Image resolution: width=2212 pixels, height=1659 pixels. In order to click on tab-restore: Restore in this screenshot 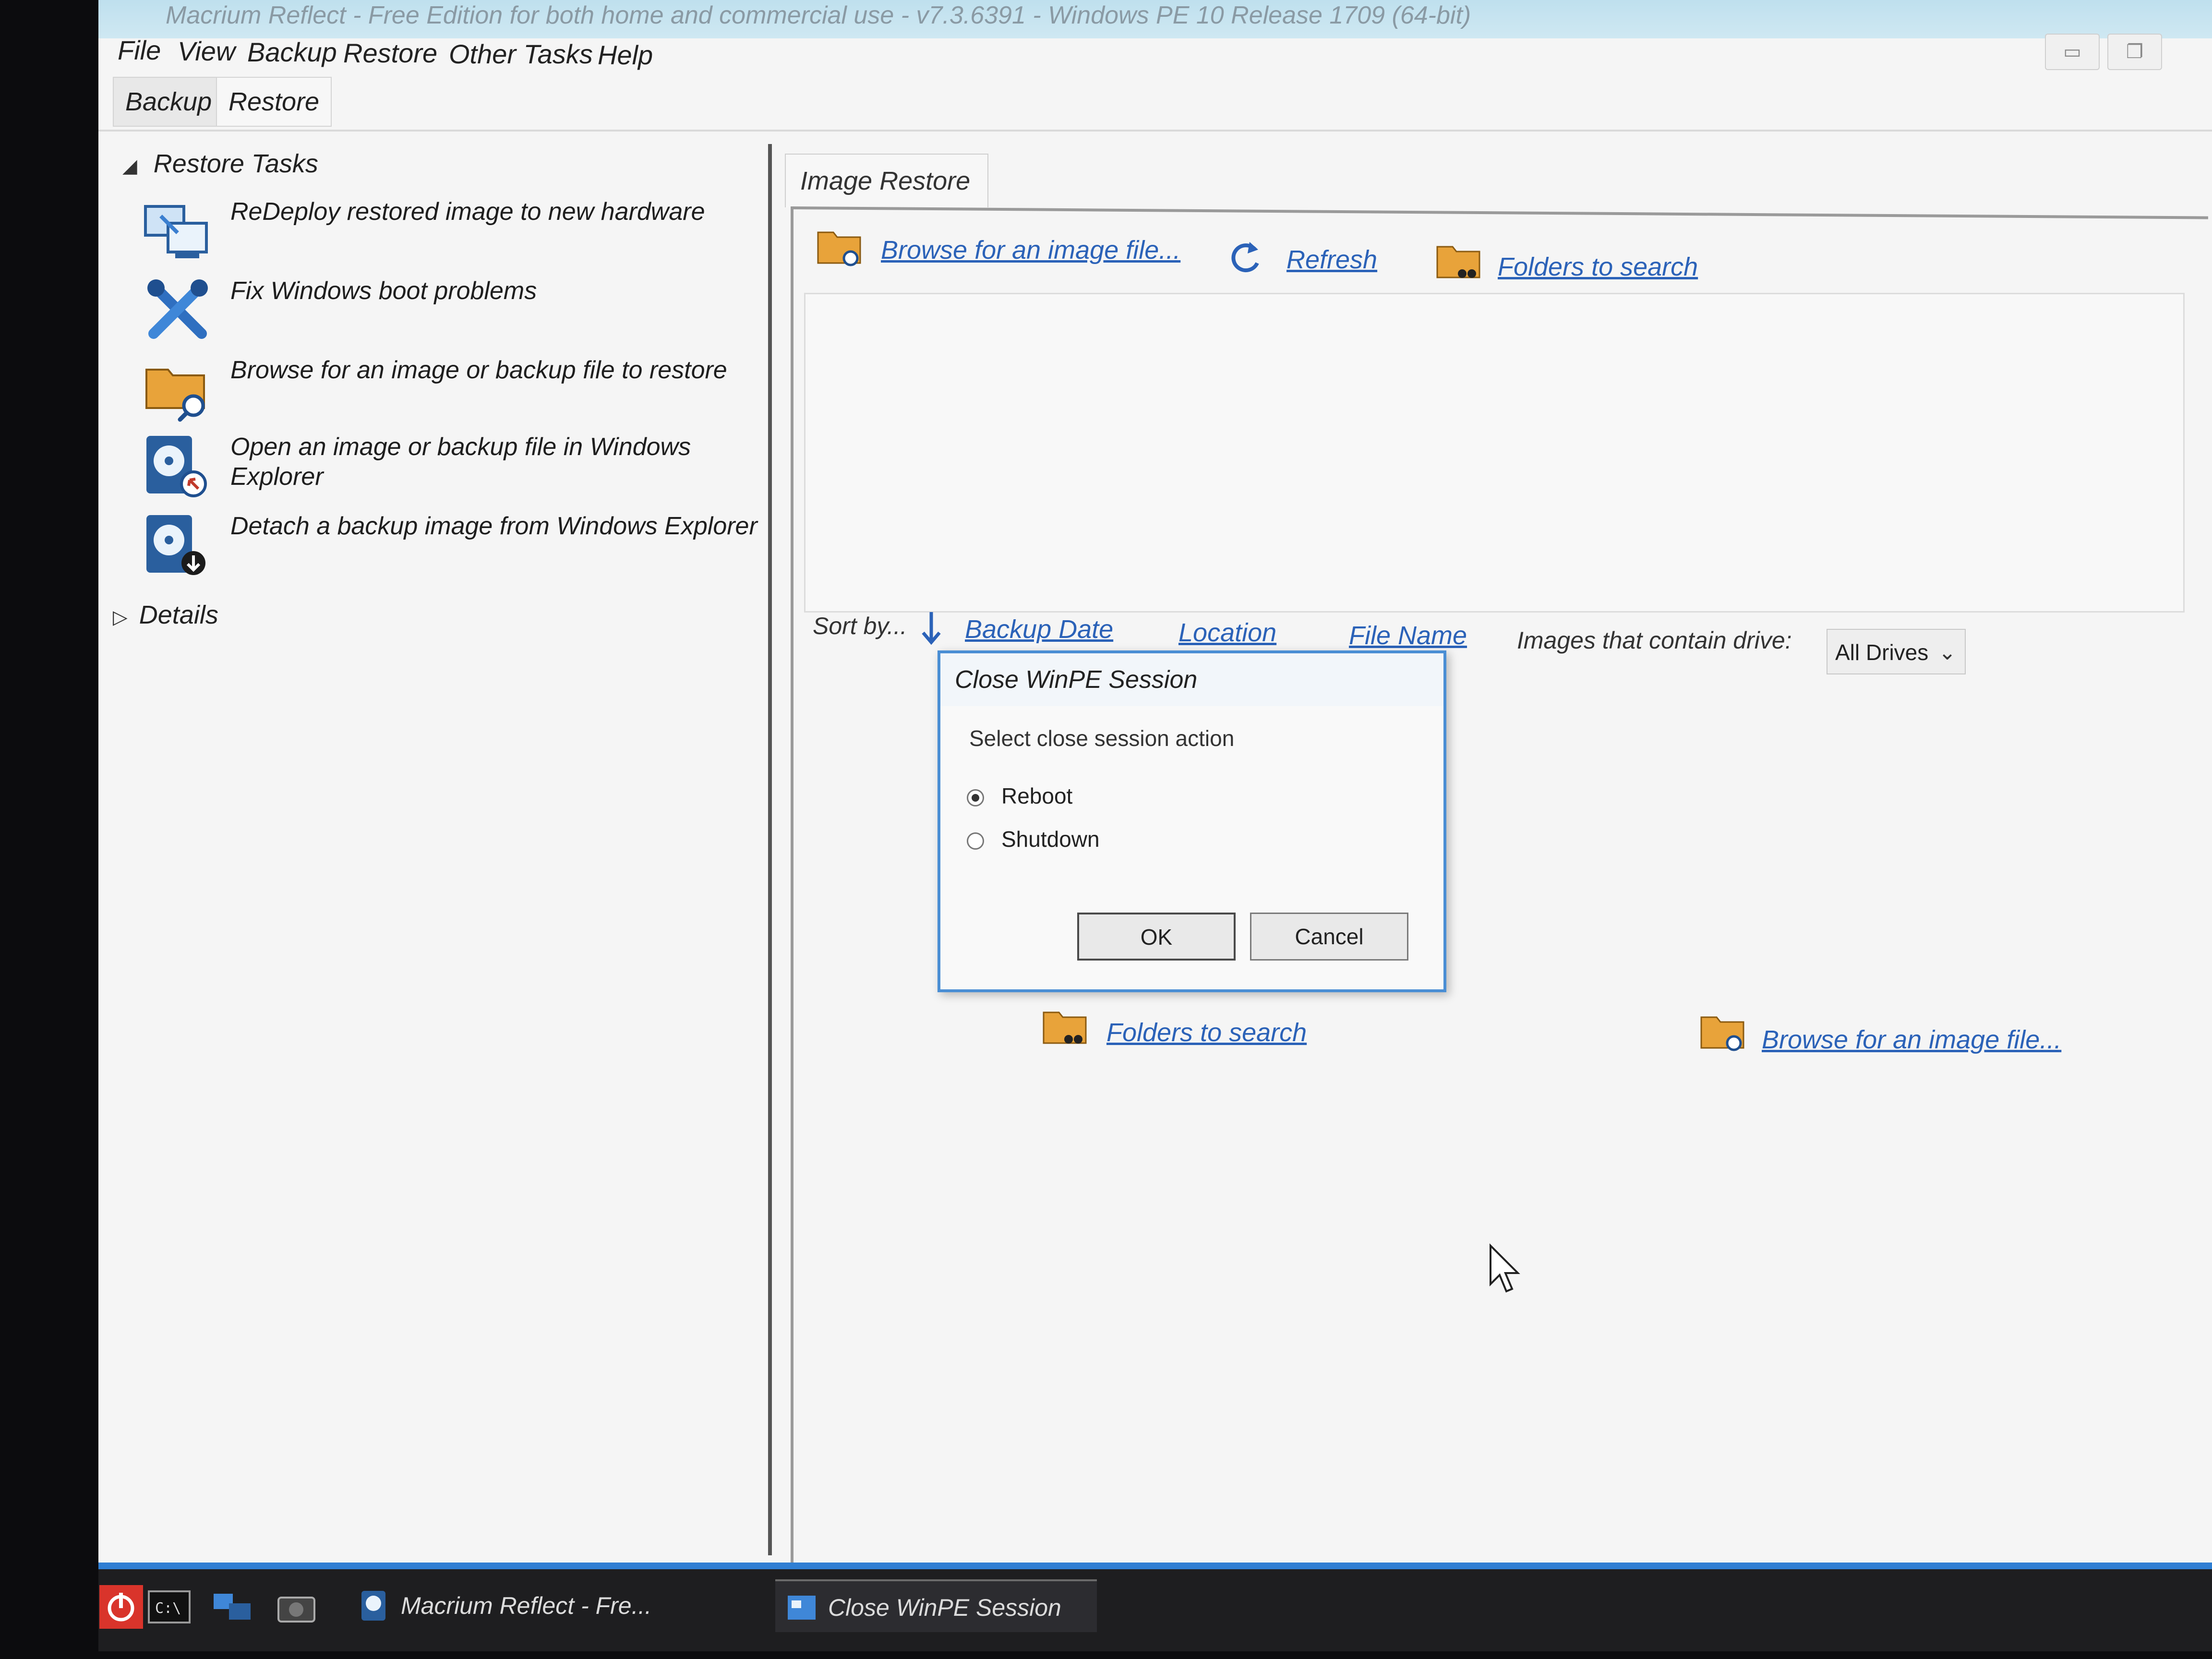, I will do `click(274, 102)`.